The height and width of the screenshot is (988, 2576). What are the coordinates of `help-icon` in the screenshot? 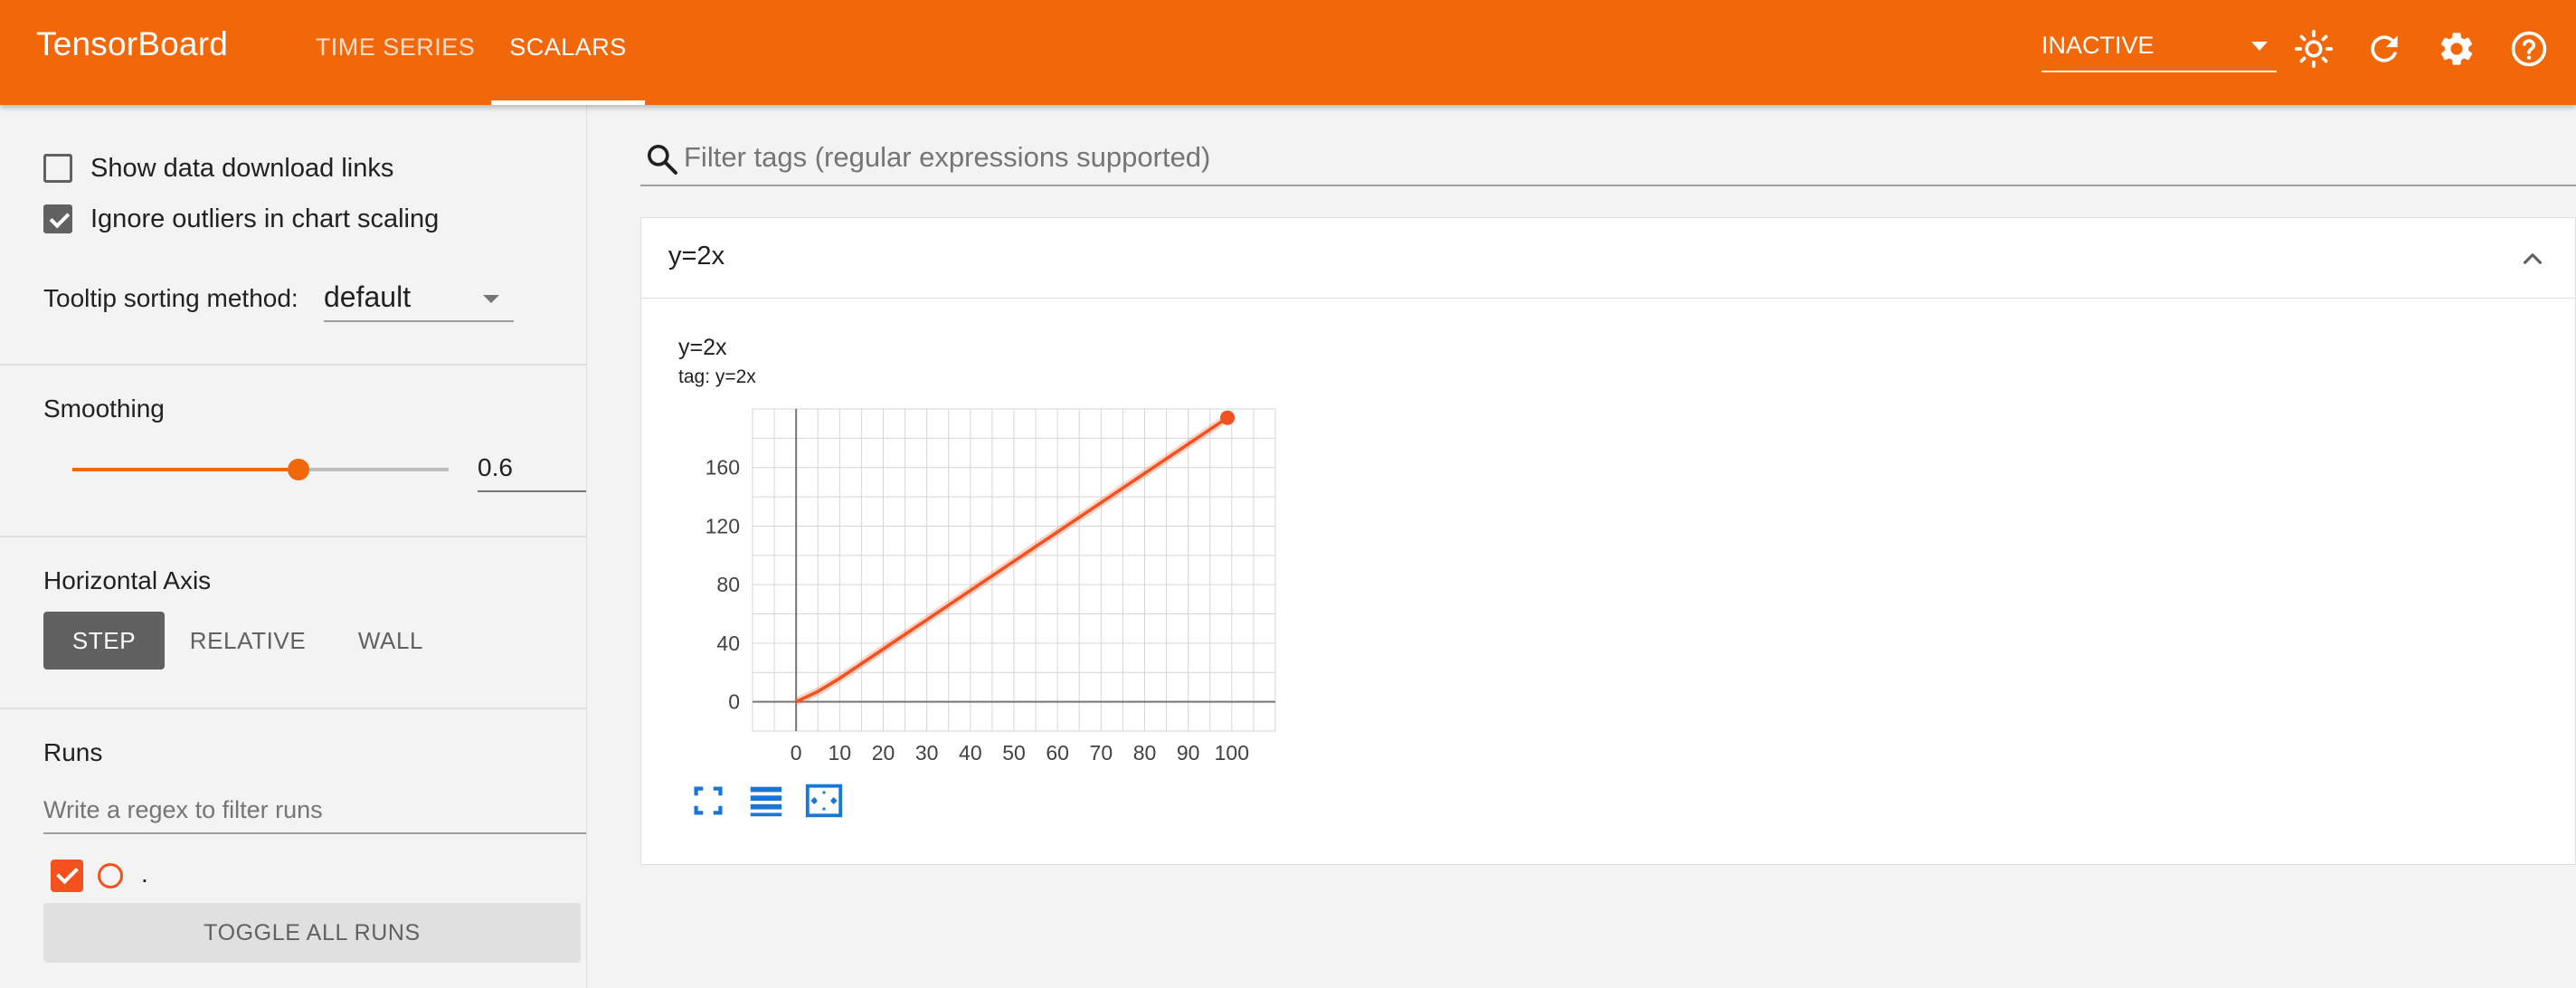 It's located at (2529, 49).